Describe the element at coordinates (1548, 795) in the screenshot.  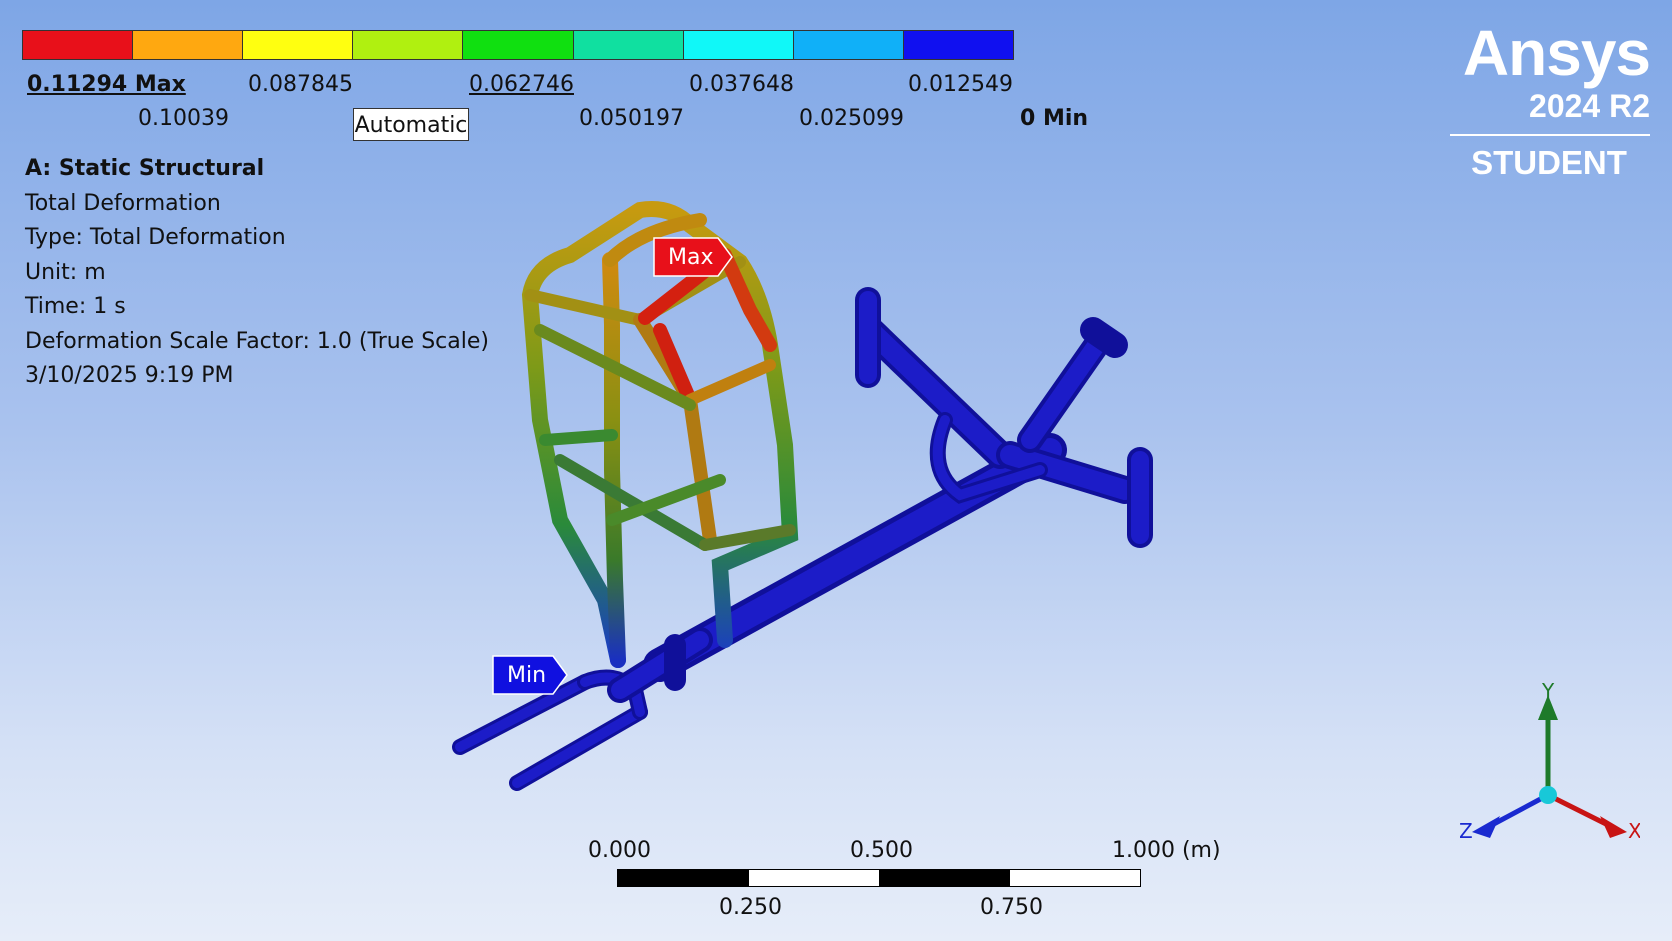
I see `triad-origin` at that location.